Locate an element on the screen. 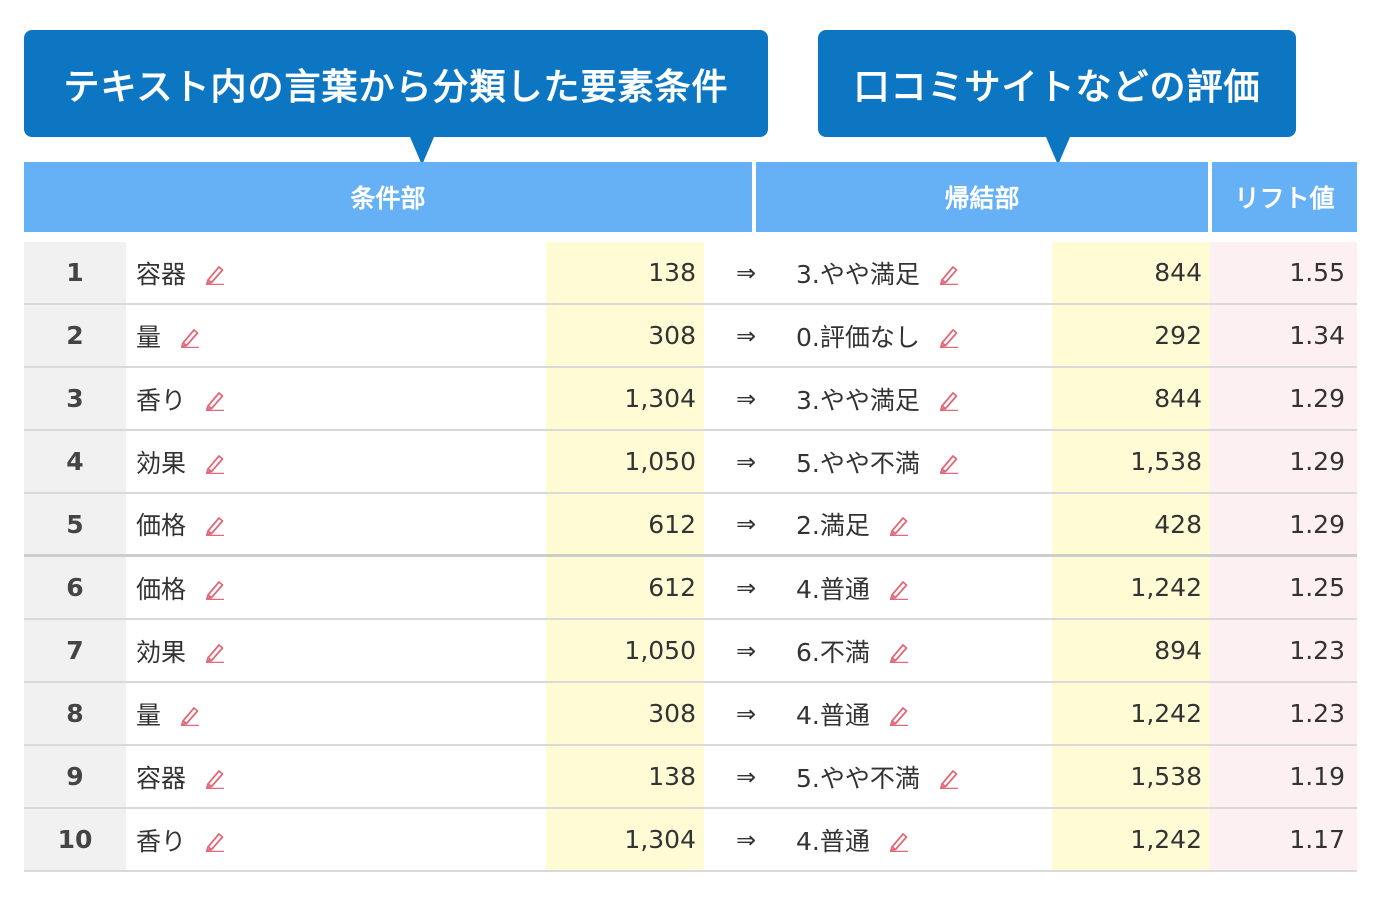 The height and width of the screenshot is (900, 1380). condition-count-cell: 138 is located at coordinates (625, 272).